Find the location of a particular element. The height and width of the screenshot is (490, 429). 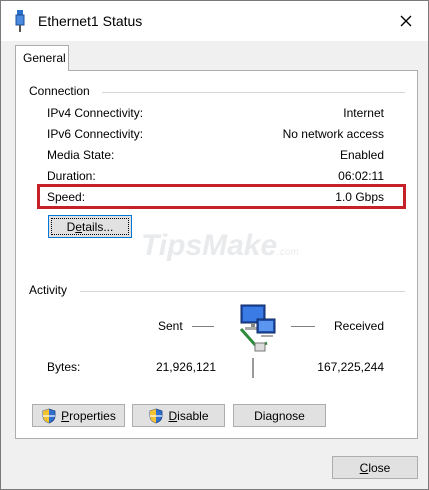

speed-value: 1.0 Gbps is located at coordinates (359, 197).